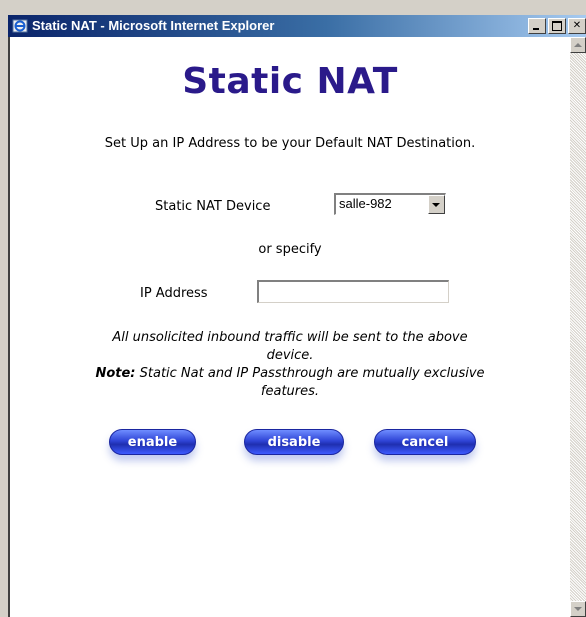 The height and width of the screenshot is (617, 586). I want to click on page-title: Static NAT, so click(290, 81).